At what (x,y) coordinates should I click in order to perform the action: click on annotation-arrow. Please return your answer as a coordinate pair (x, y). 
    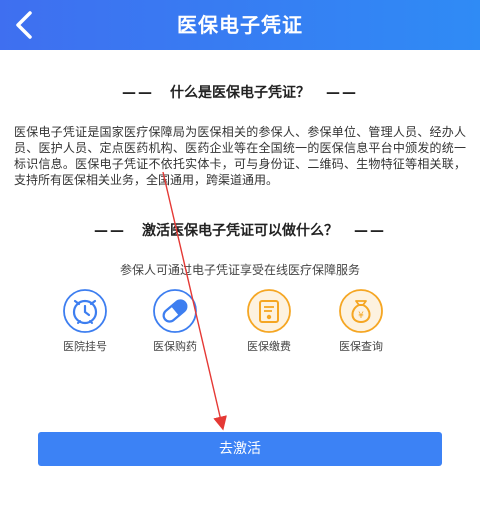
    Looking at the image, I should click on (194, 301).